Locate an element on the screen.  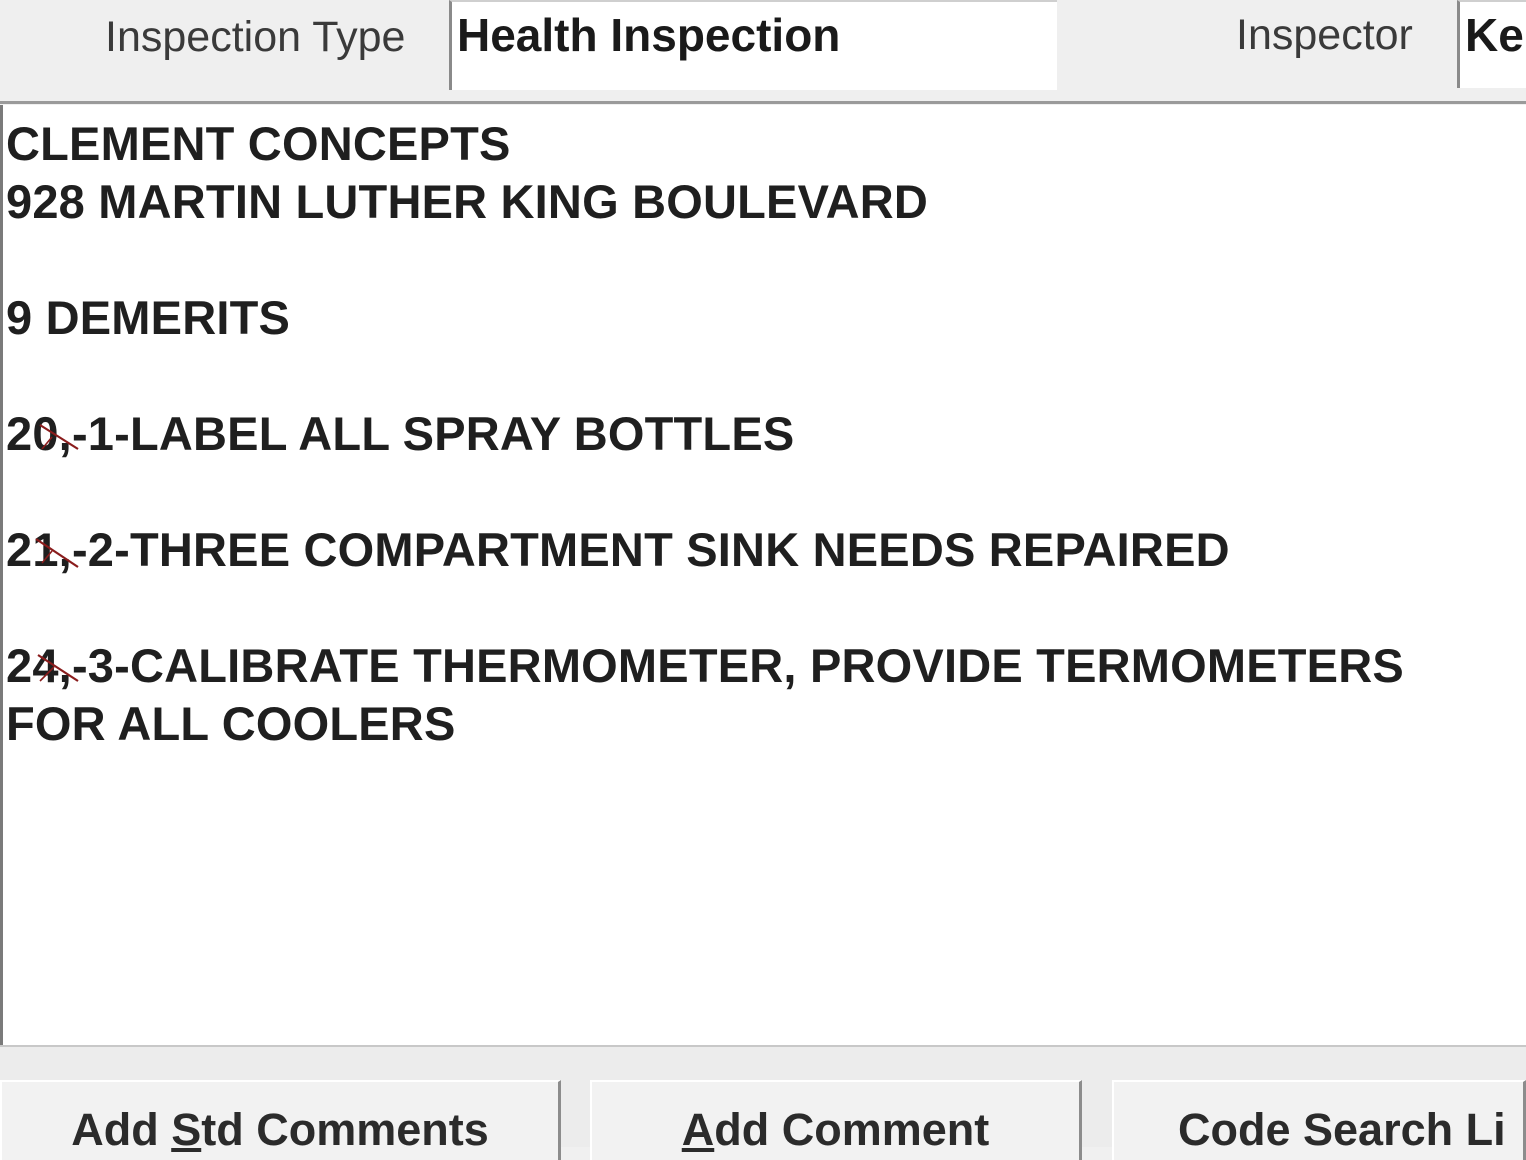
violation-line: 20, -1-LABEL ALL SPRAY BOTTLES is located at coordinates (766, 434).